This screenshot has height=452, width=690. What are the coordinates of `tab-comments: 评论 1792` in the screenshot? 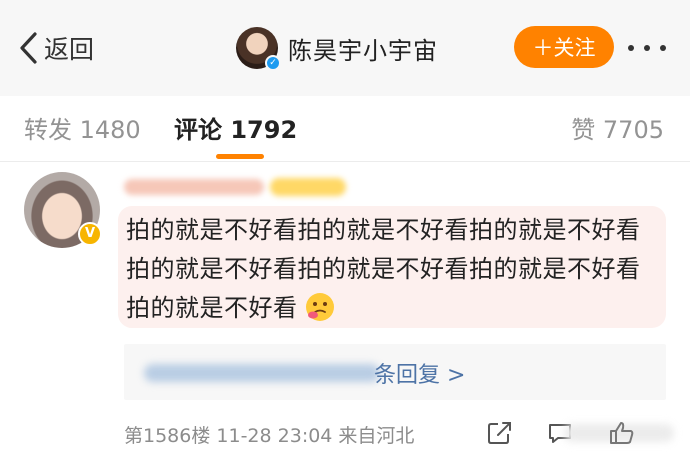 It's located at (235, 127).